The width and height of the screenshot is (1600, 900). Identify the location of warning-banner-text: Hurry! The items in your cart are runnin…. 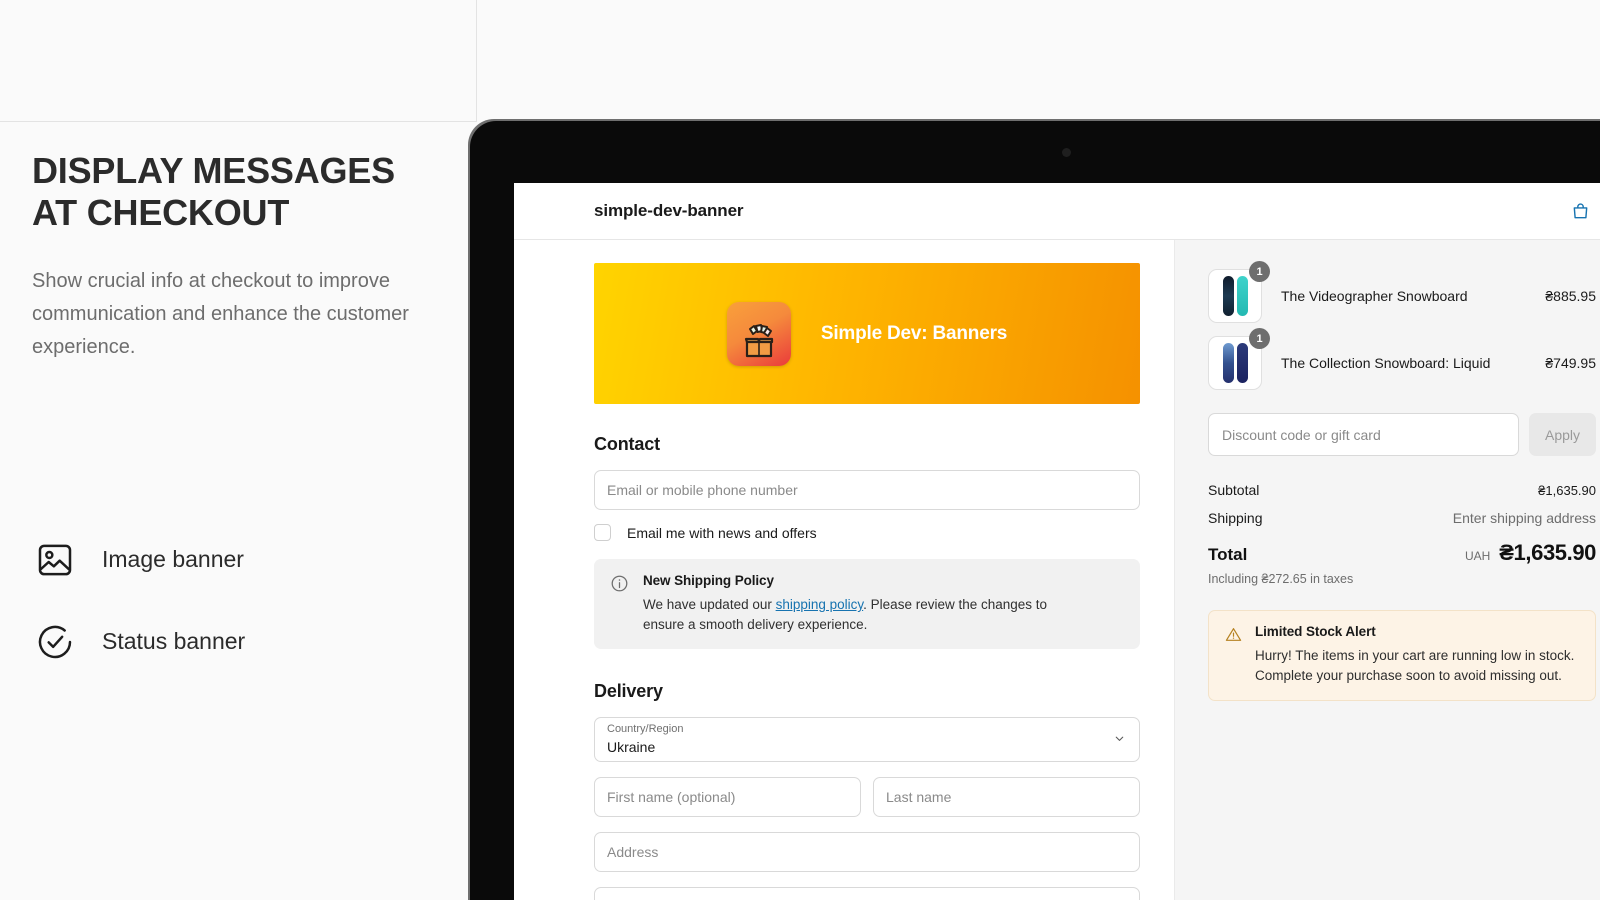
(1415, 665).